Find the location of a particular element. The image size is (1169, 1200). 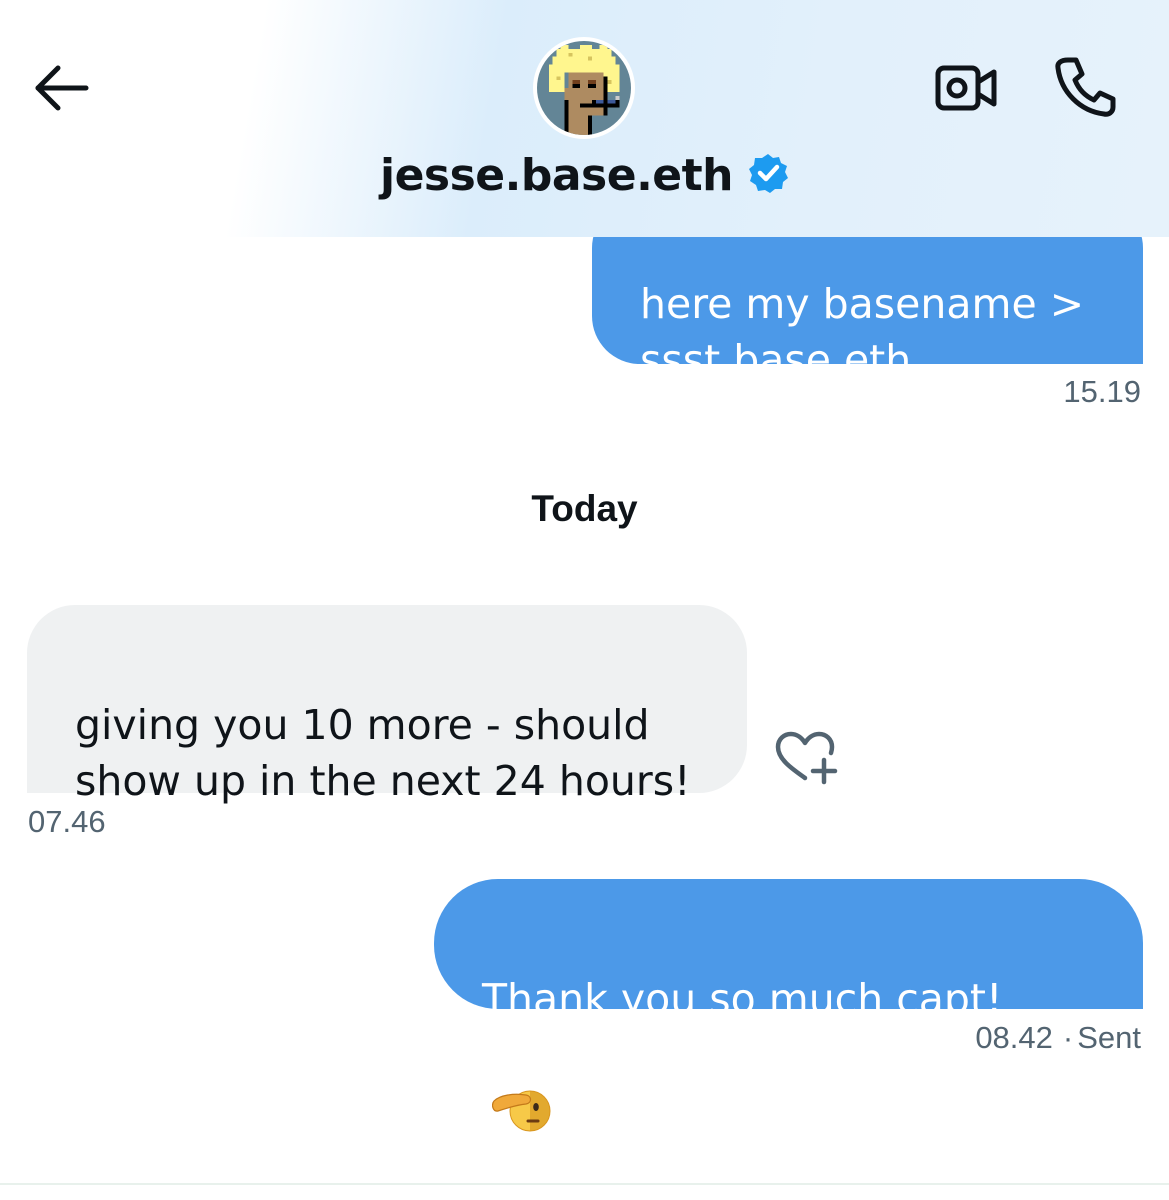

message-bubble-outgoing: Thank you so much capt! is located at coordinates (788, 1005).